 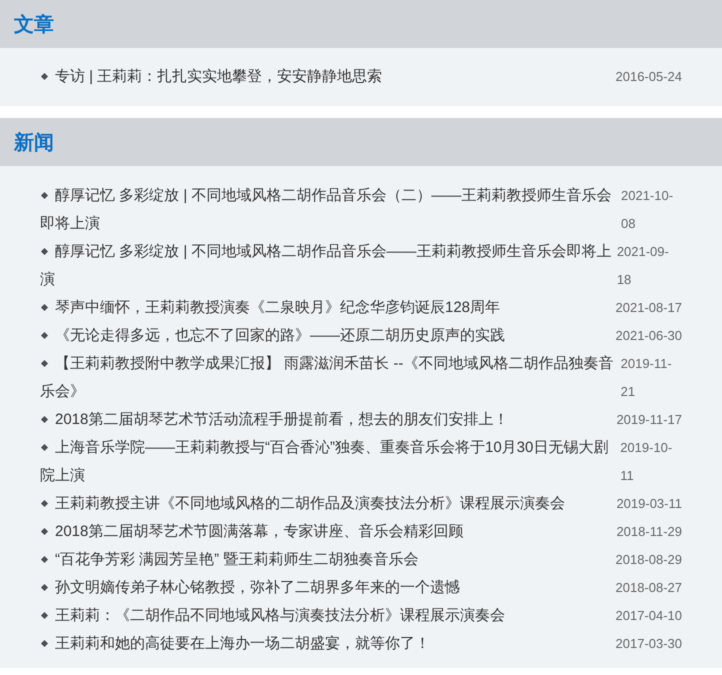 What do you see at coordinates (643, 266) in the screenshot?
I see `date-label: 2021-09-18` at bounding box center [643, 266].